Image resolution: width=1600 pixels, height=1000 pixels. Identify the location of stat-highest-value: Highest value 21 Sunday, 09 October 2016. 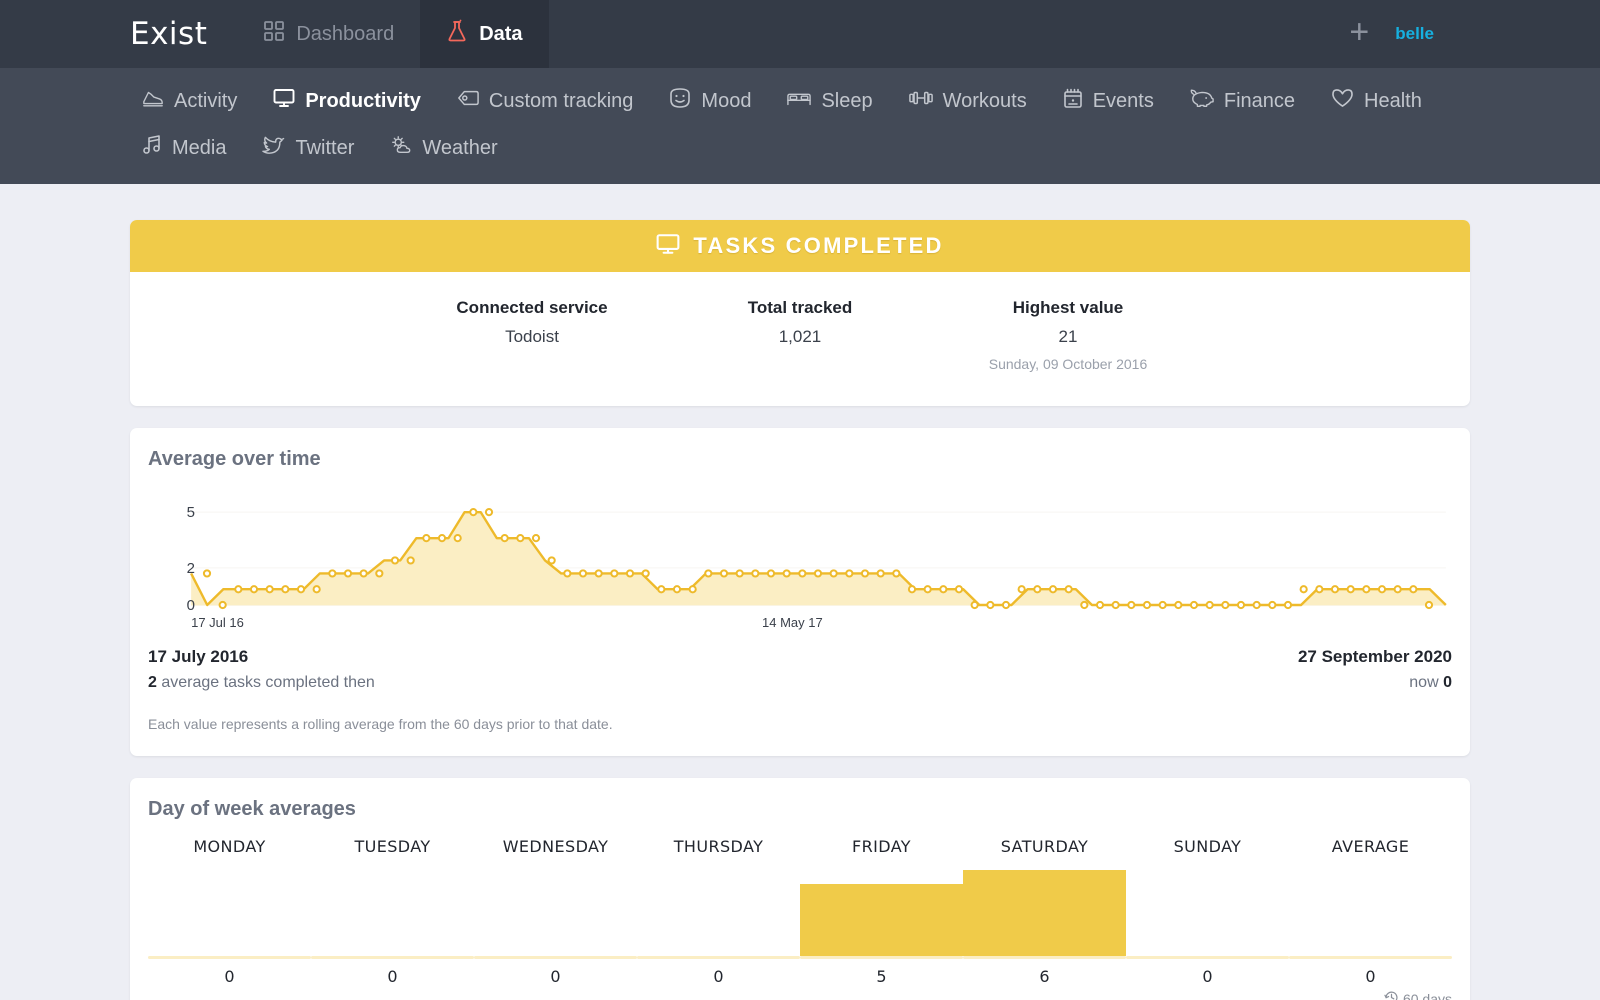
(1068, 335).